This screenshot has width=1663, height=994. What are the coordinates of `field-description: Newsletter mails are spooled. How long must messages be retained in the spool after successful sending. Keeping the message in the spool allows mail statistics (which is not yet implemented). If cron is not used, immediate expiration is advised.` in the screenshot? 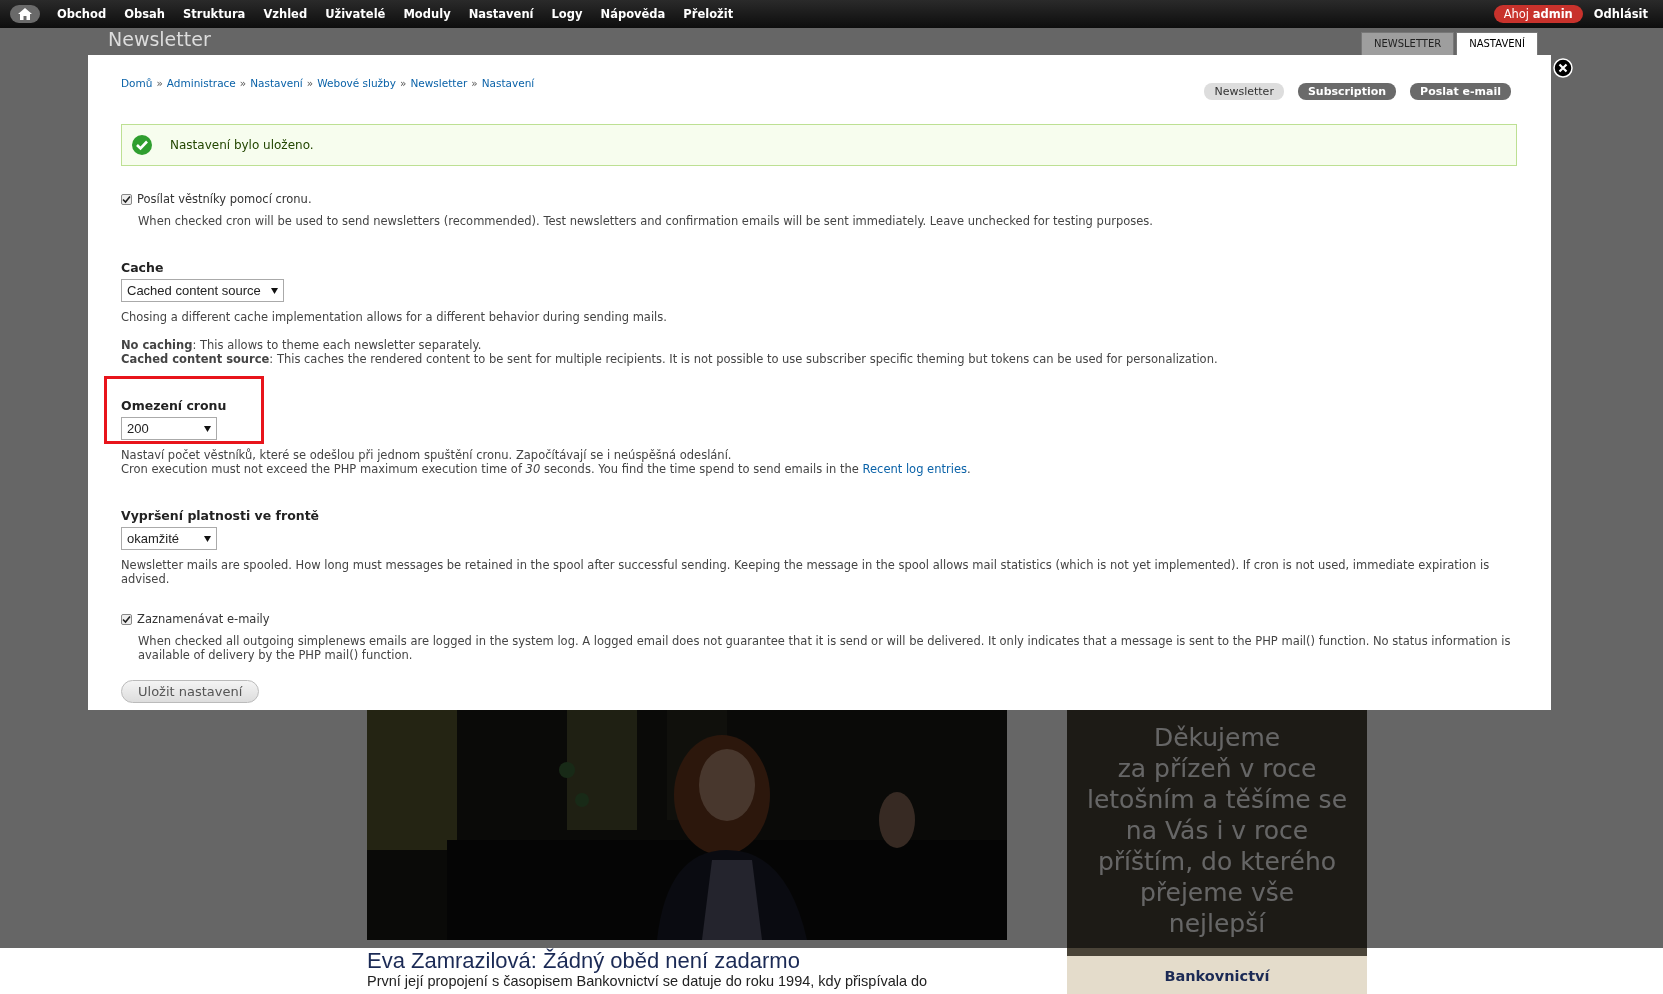 It's located at (806, 572).